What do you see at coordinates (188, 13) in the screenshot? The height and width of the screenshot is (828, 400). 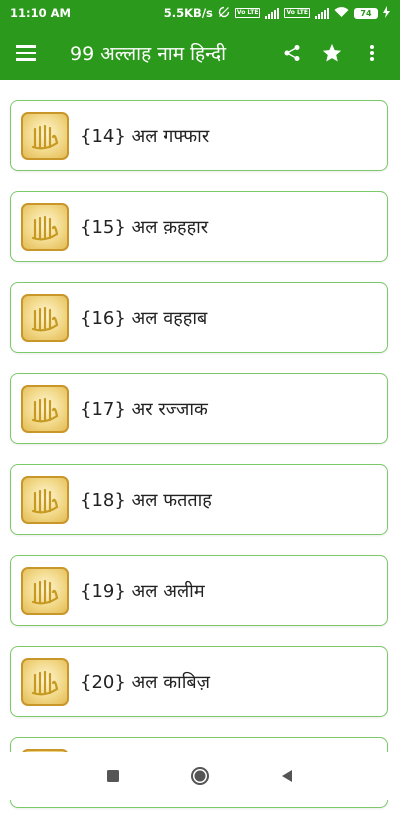 I see `network-speed: 5.5KB/s` at bounding box center [188, 13].